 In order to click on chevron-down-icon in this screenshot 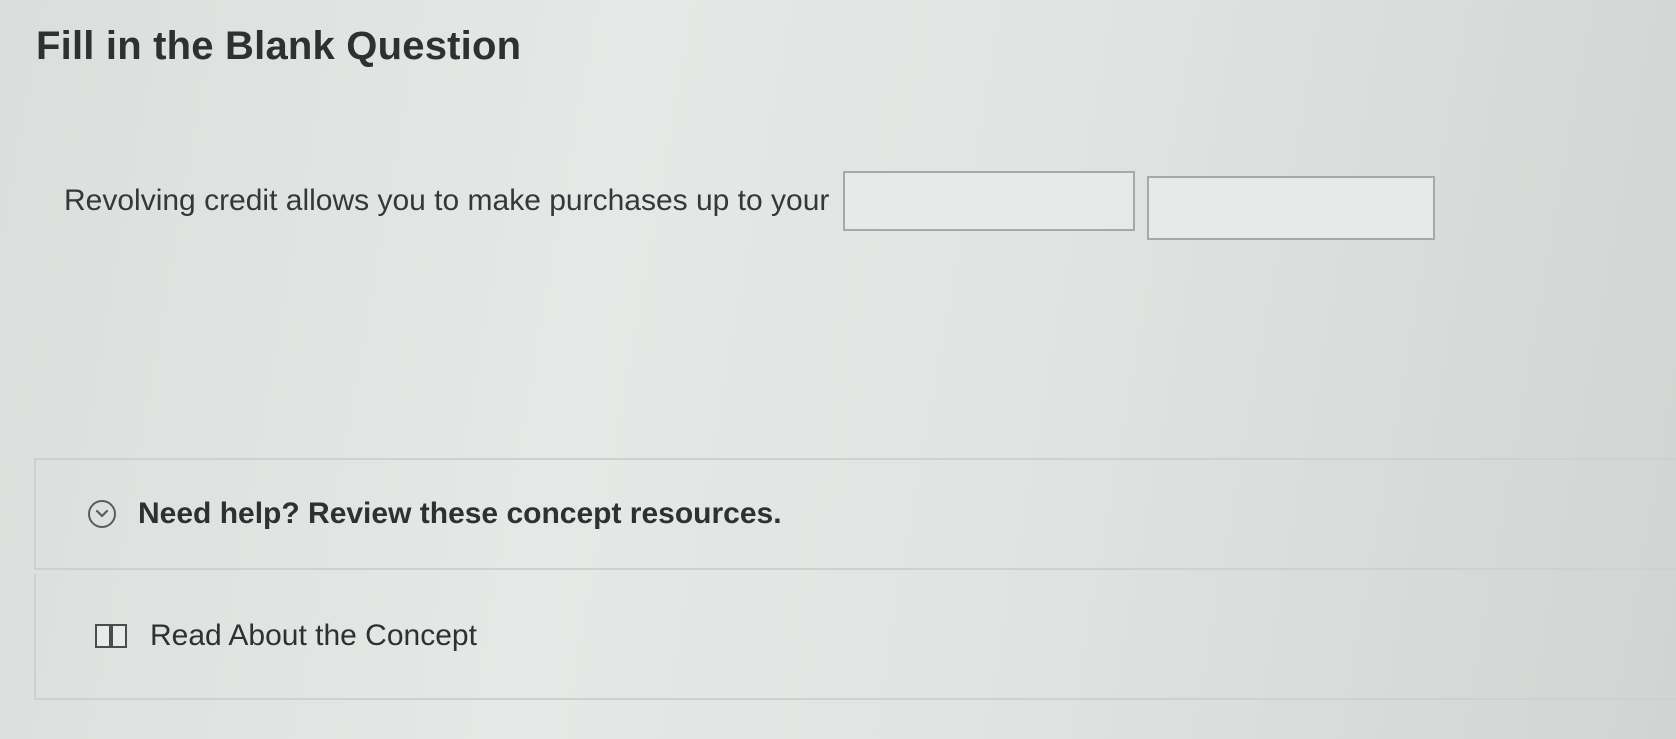, I will do `click(102, 513)`.